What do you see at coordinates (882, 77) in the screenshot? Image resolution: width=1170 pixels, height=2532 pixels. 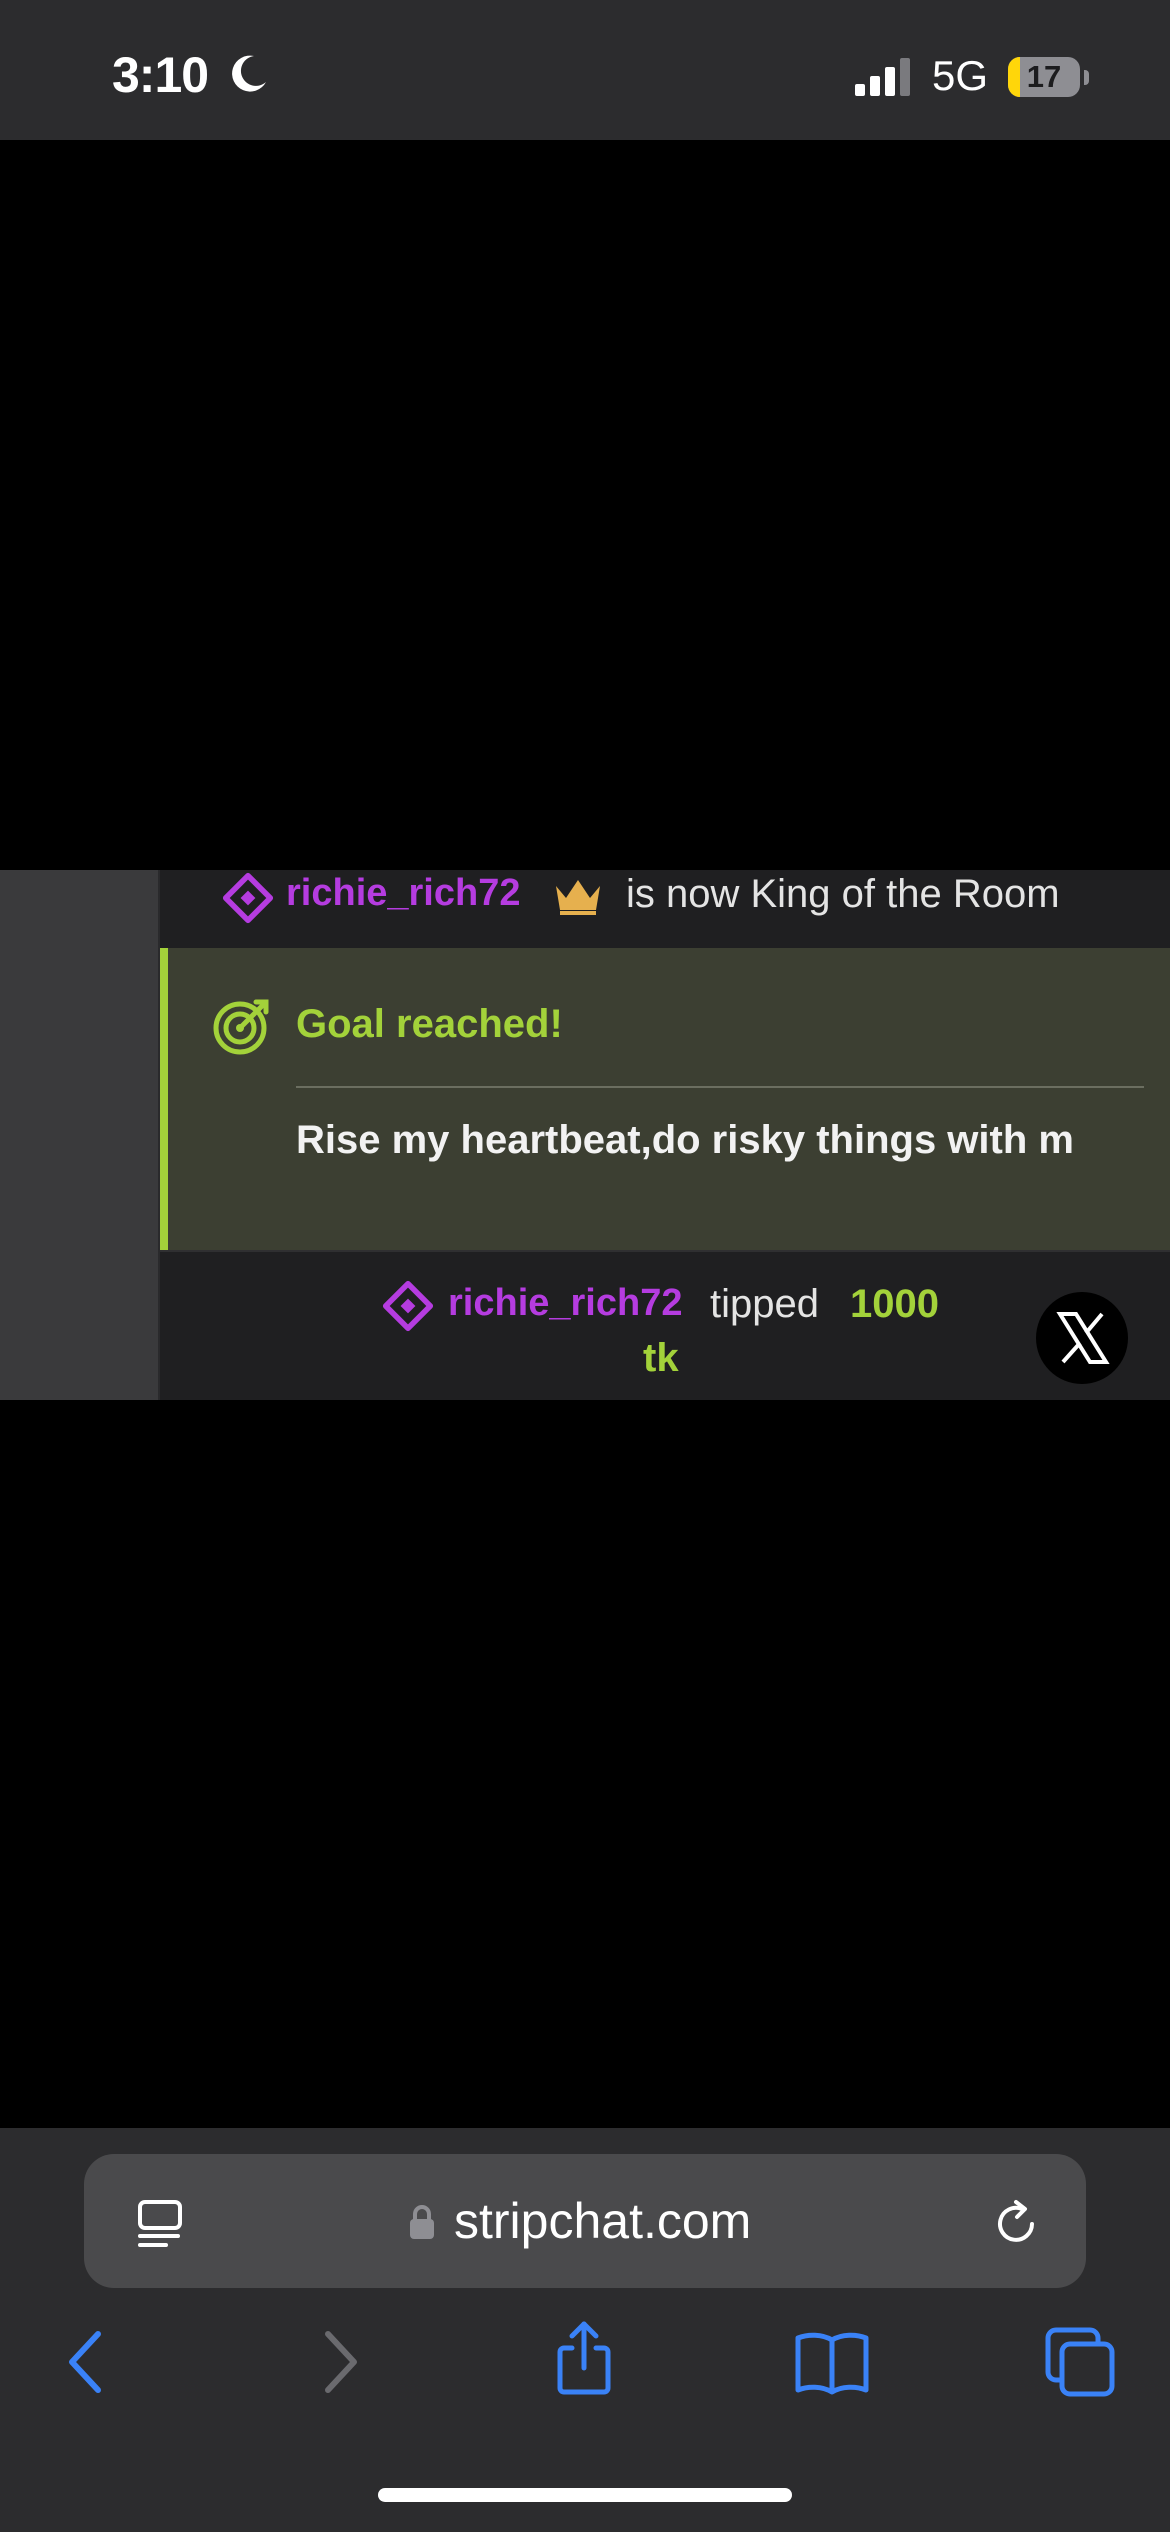 I see `signal-icon` at bounding box center [882, 77].